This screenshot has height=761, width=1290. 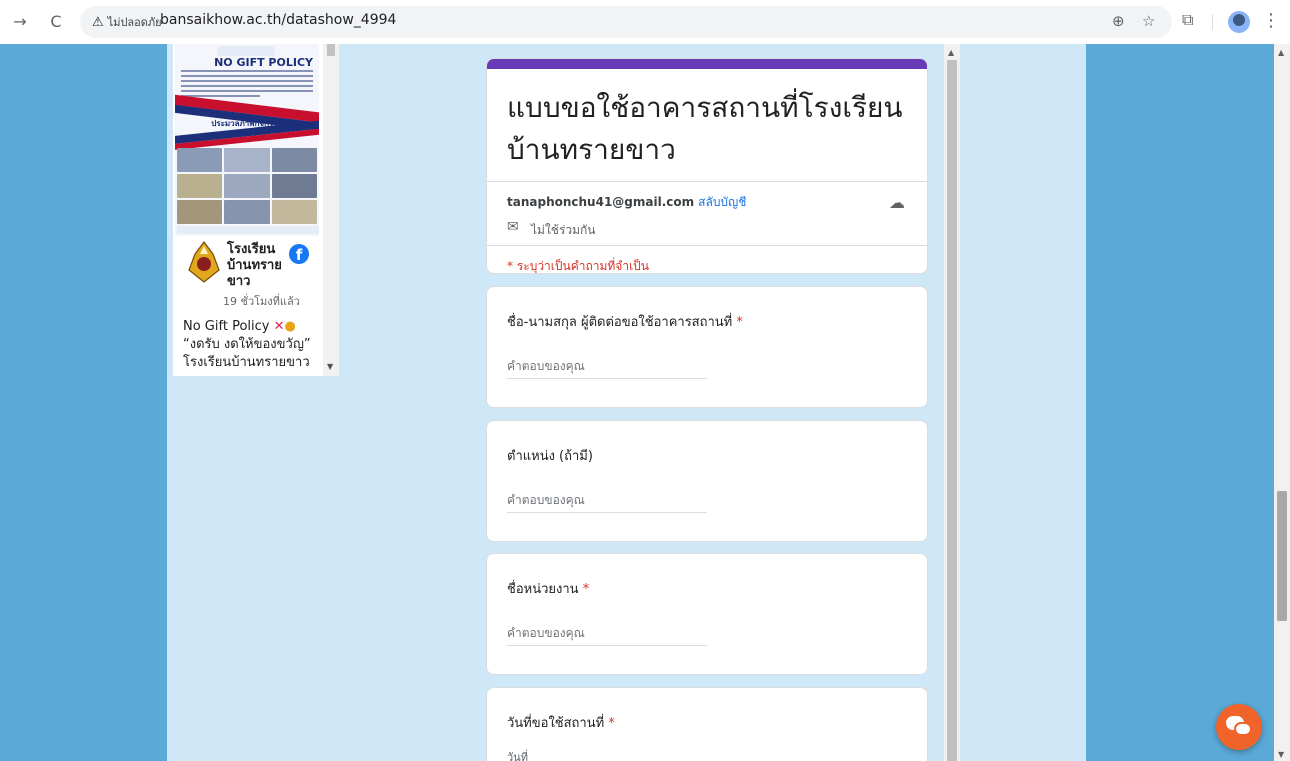 I want to click on question-card-position: ตำแหน่ง (ถ้ามี), so click(x=707, y=481).